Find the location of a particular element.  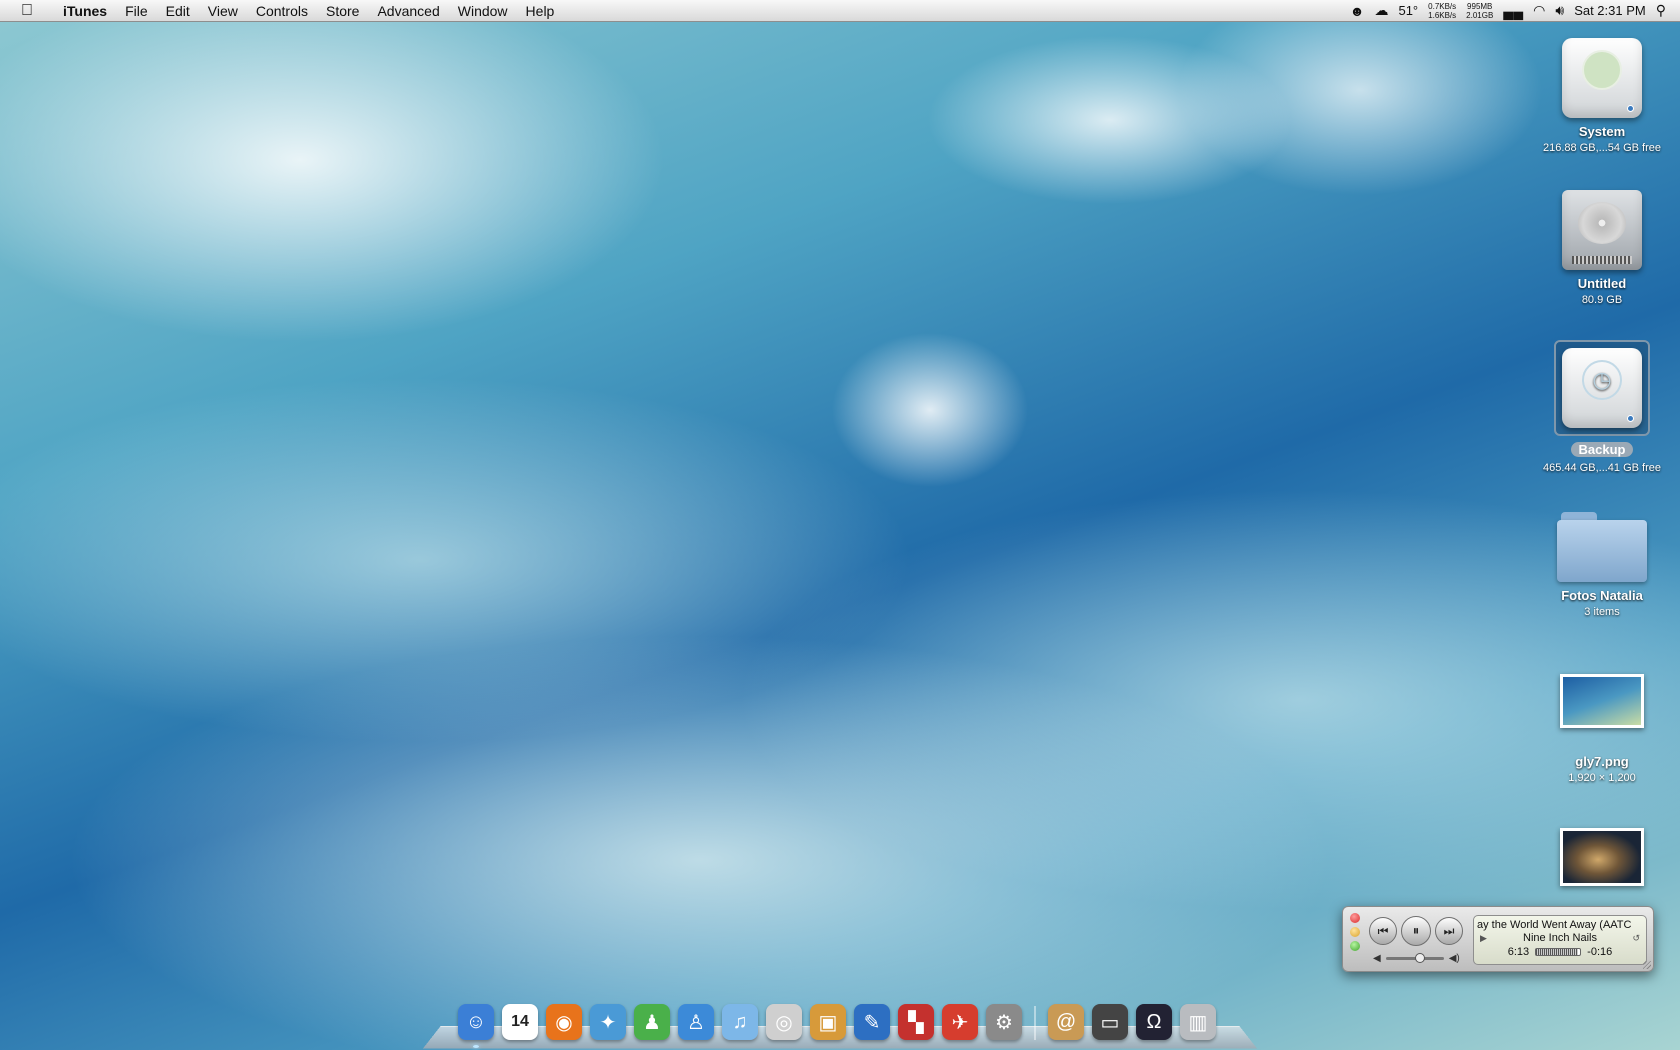

mem-used: 995MB is located at coordinates (1480, 6).